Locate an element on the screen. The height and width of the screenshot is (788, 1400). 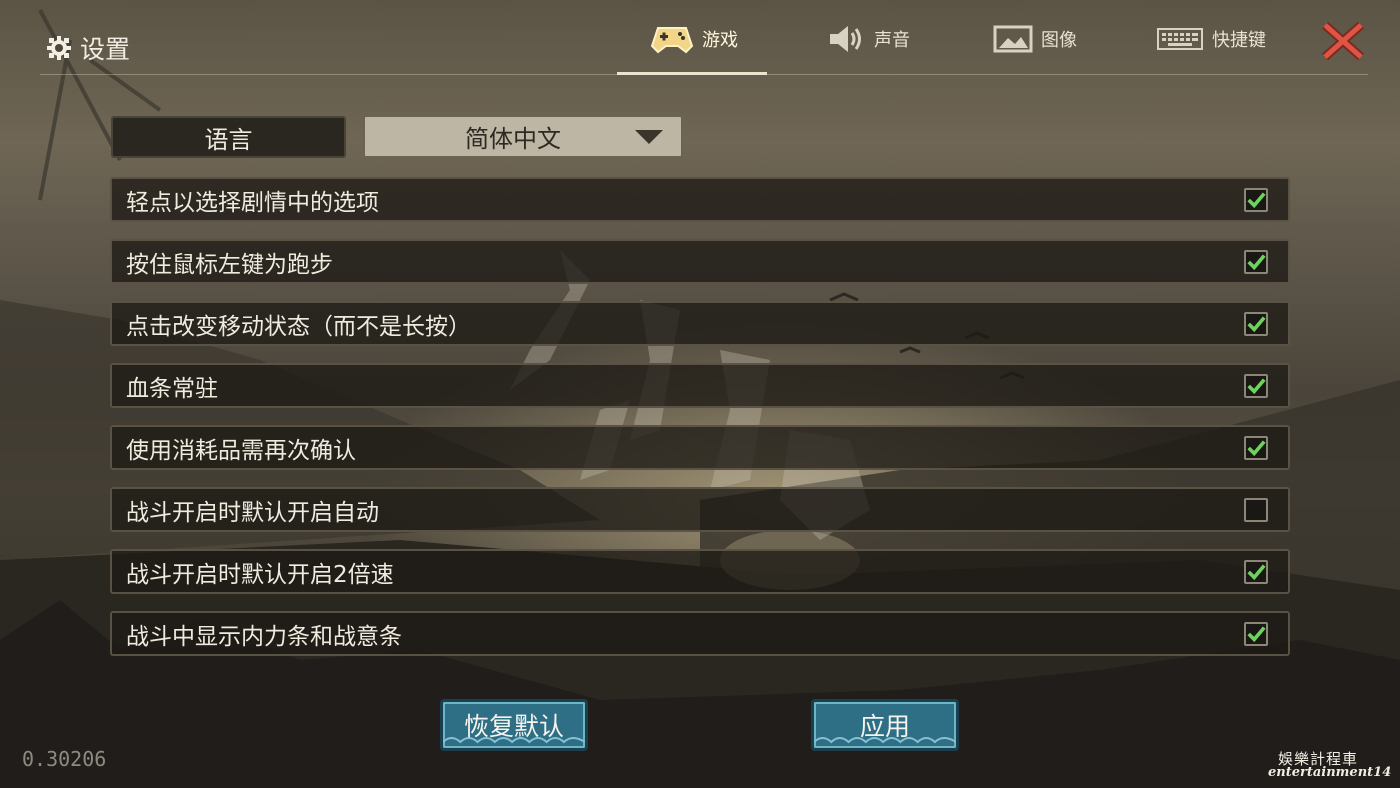
tab-sound-label: 声音 is located at coordinates (892, 40).